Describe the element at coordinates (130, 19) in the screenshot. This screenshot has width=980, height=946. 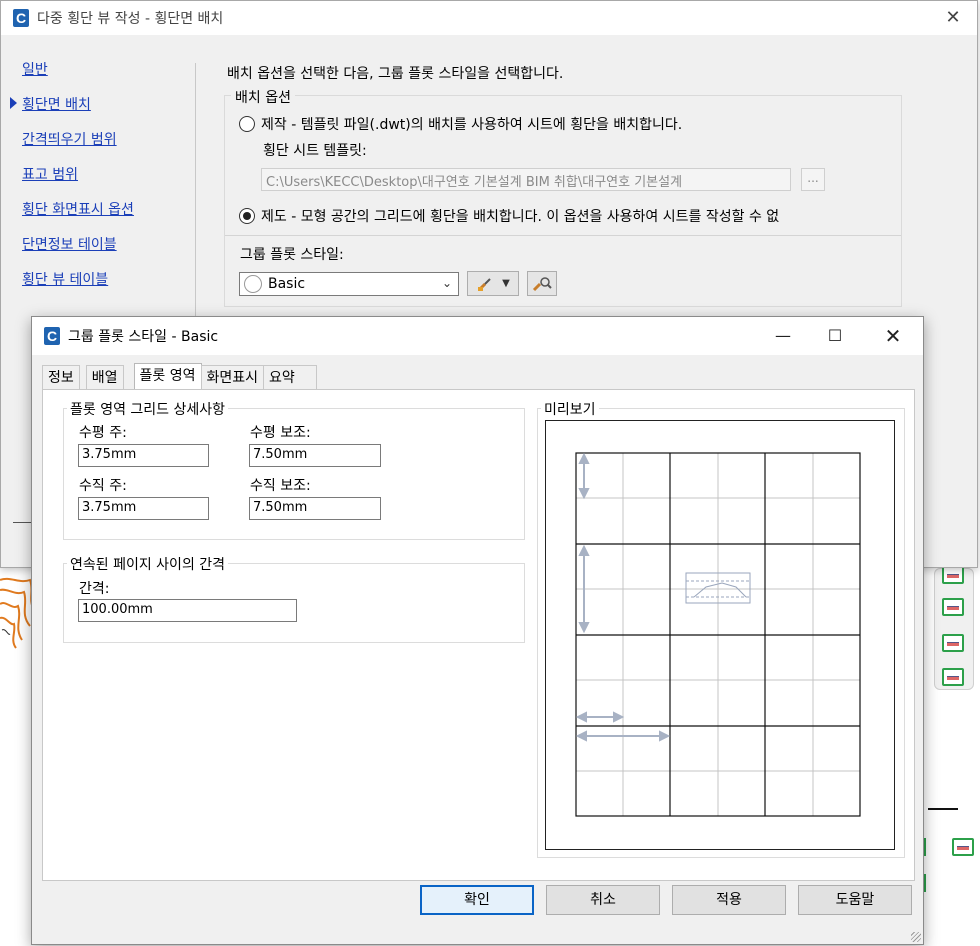
I see `main-dialog-title: 다중 횡단 뷰 작성 - 횡단면 배치` at that location.